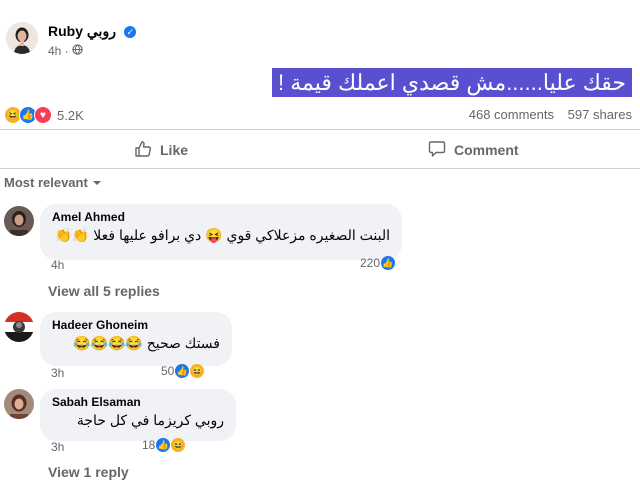  Describe the element at coordinates (136, 325) in the screenshot. I see `commenter-name: Hadeer Ghoneim` at that location.